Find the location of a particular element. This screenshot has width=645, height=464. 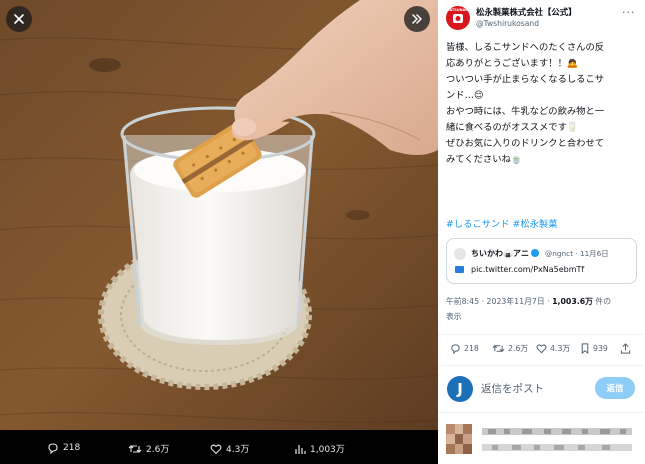

views-total: 1,003.6万 is located at coordinates (572, 301).